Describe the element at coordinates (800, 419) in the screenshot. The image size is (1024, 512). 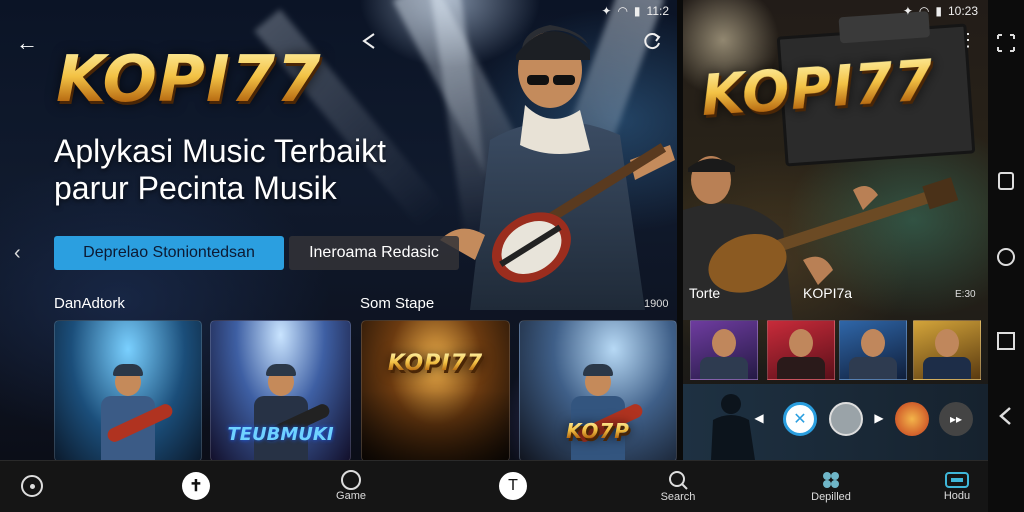
I see `cast-icon: ✕` at that location.